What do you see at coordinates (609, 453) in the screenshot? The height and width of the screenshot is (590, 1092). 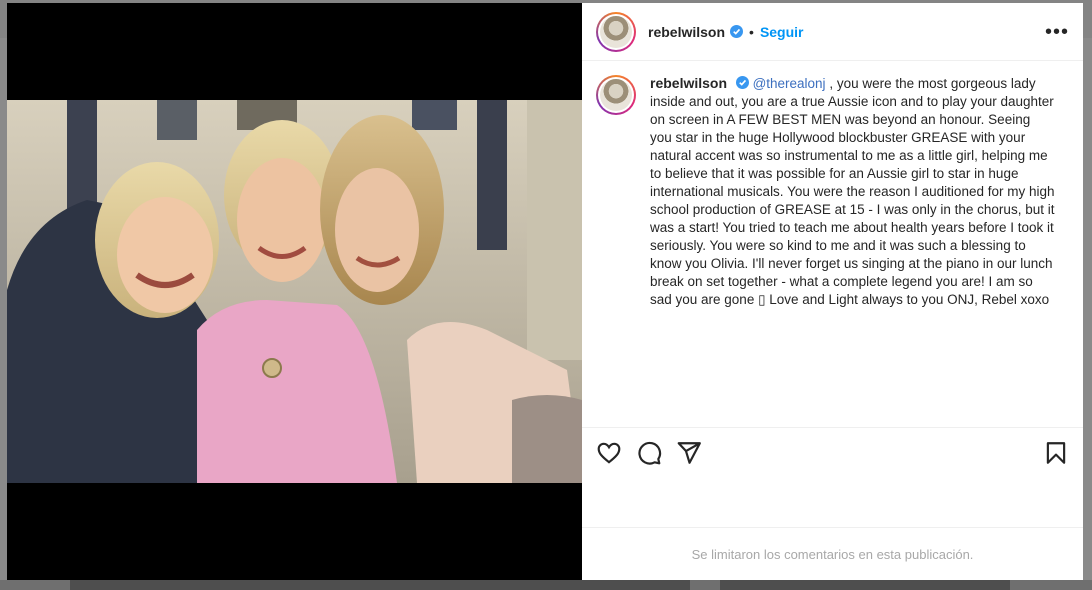 I see `heart-icon` at bounding box center [609, 453].